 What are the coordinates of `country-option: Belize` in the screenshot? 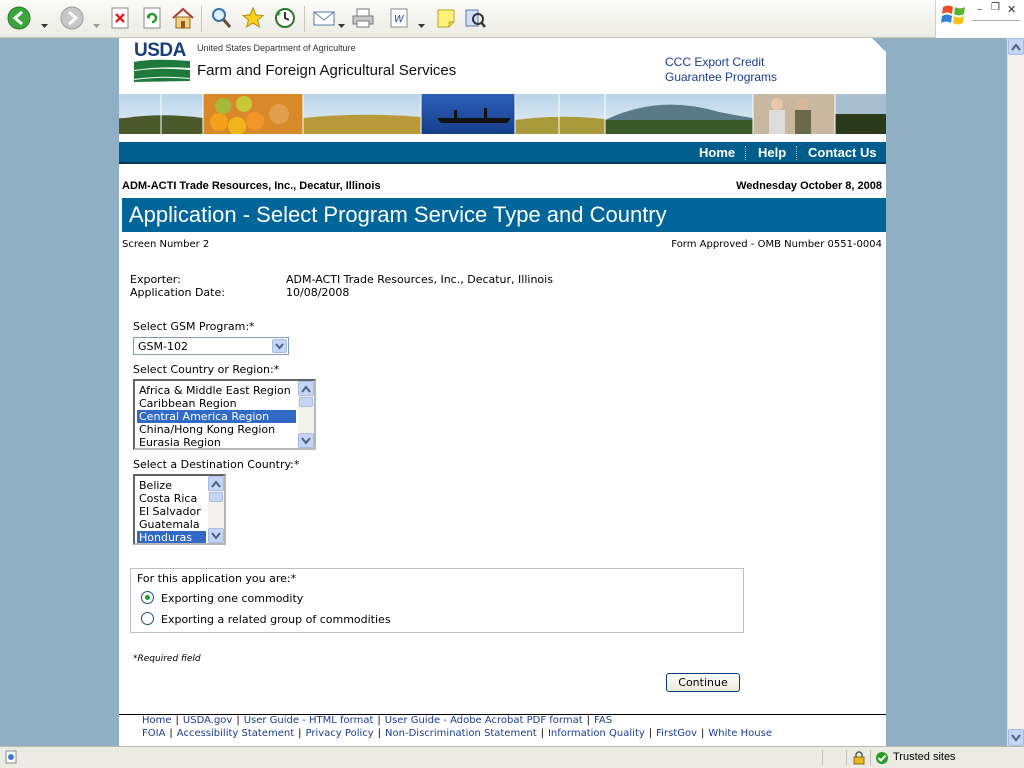 It's located at (154, 485).